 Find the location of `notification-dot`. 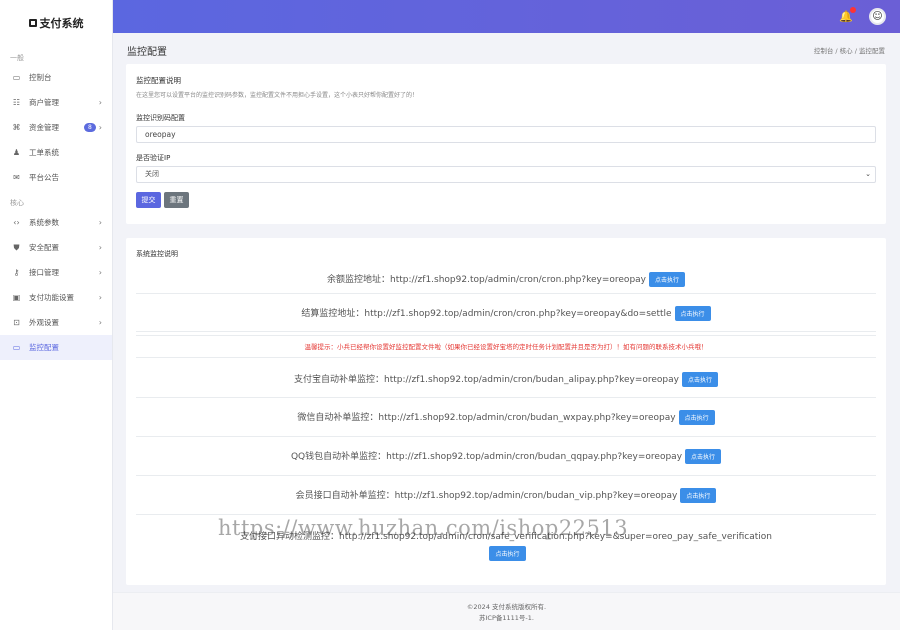

notification-dot is located at coordinates (853, 10).